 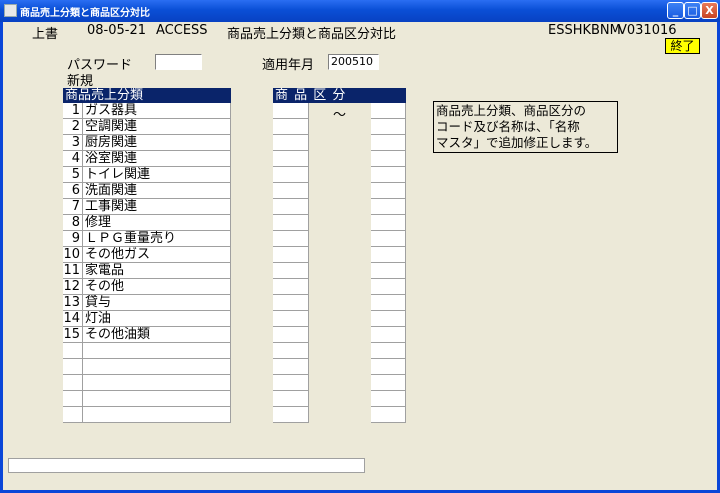 I want to click on sales-table-header: 商品売上分類, so click(x=147, y=95).